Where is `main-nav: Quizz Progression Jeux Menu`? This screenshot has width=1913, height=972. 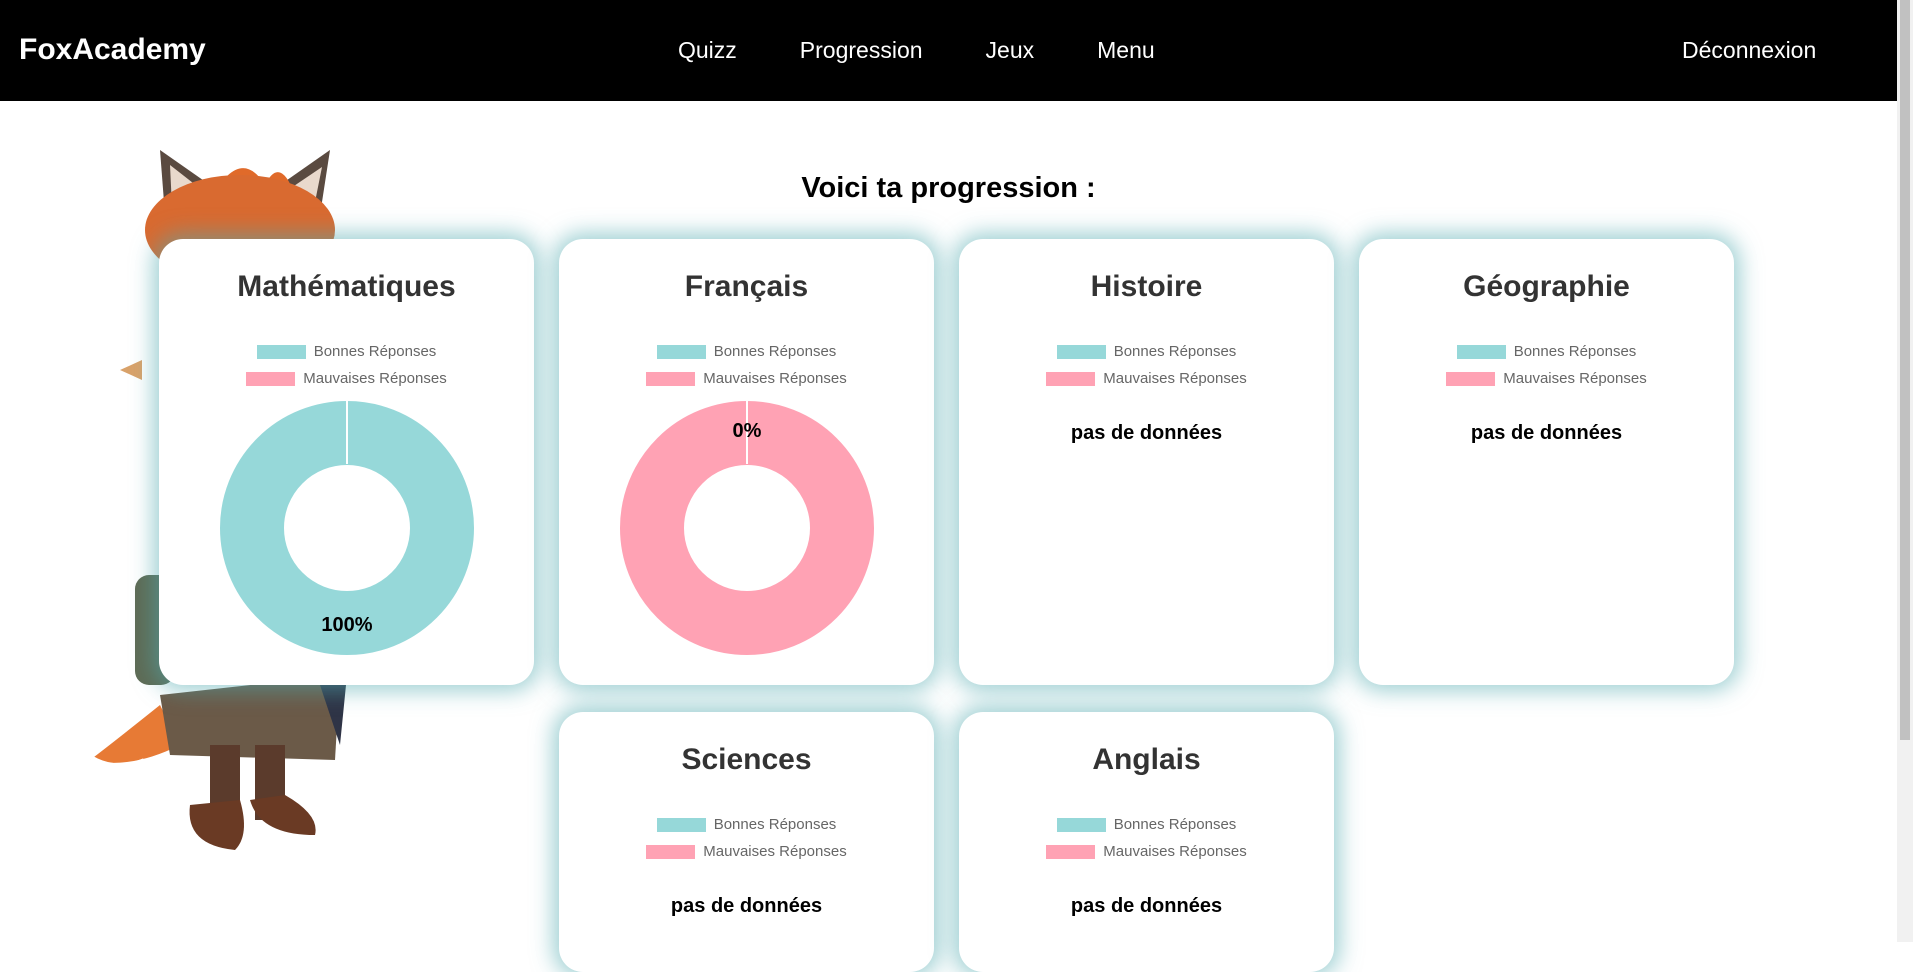
main-nav: Quizz Progression Jeux Menu is located at coordinates (916, 50).